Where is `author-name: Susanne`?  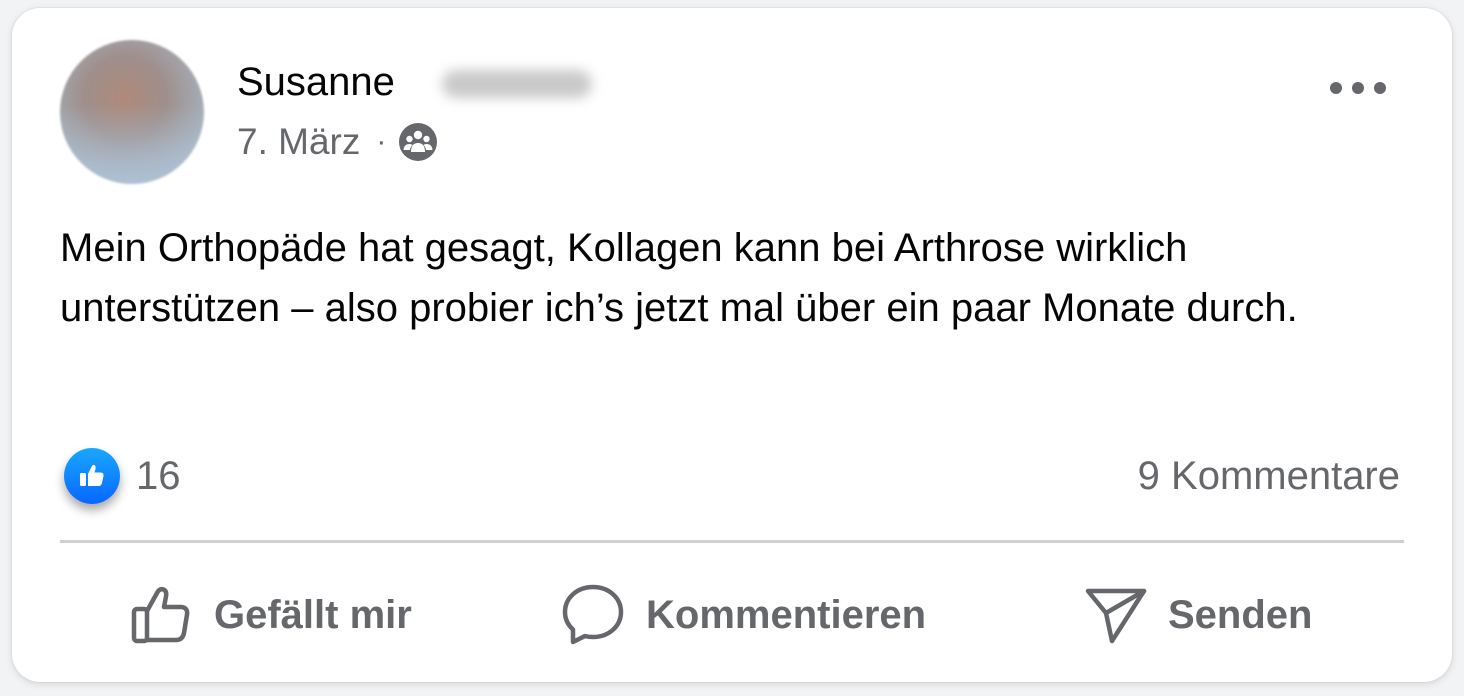 author-name: Susanne is located at coordinates (316, 82).